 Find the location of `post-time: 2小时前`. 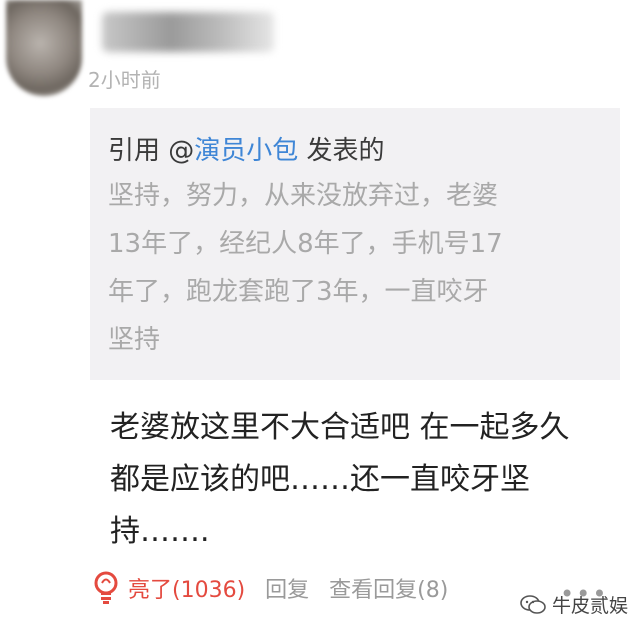

post-time: 2小时前 is located at coordinates (124, 80).